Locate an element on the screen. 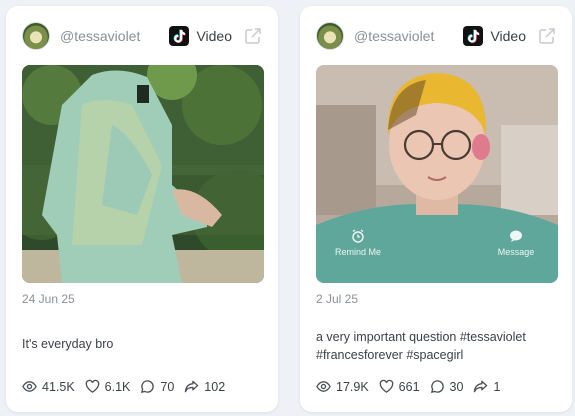  views-stat: 41.5K is located at coordinates (48, 386).